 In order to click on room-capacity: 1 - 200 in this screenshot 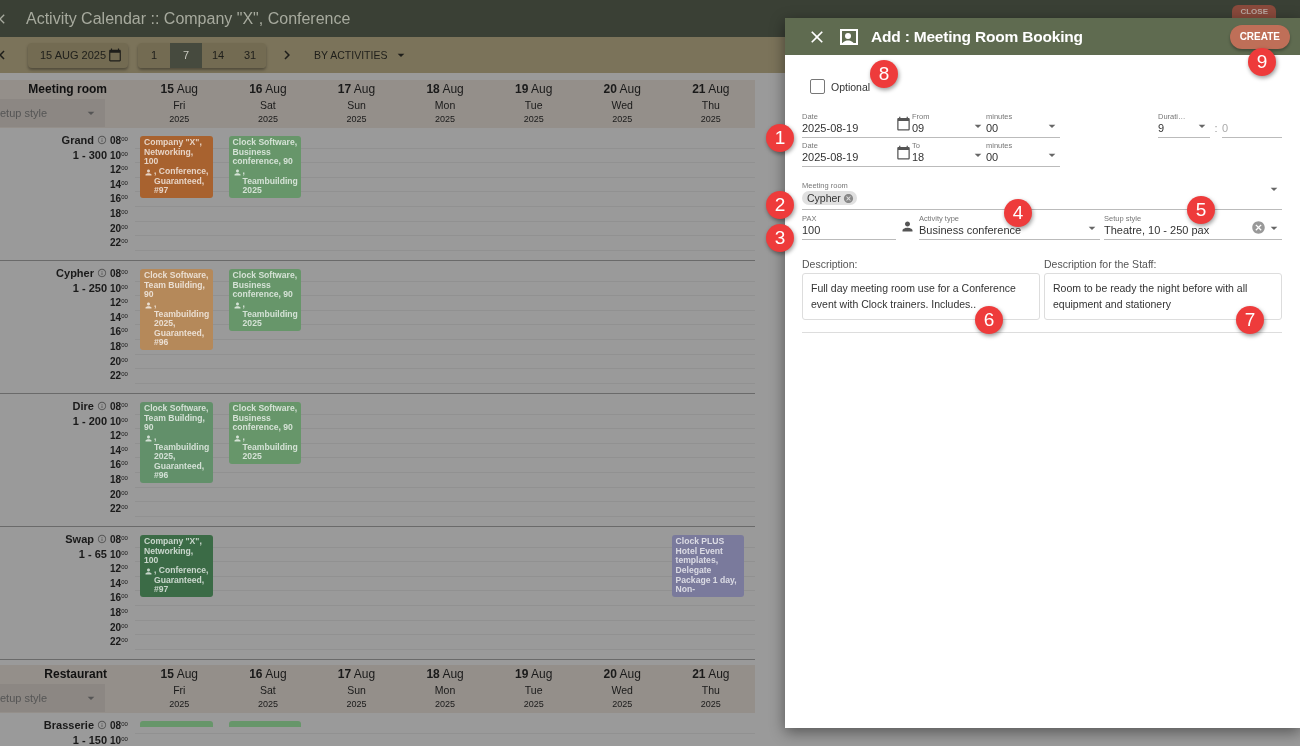, I will do `click(89, 421)`.